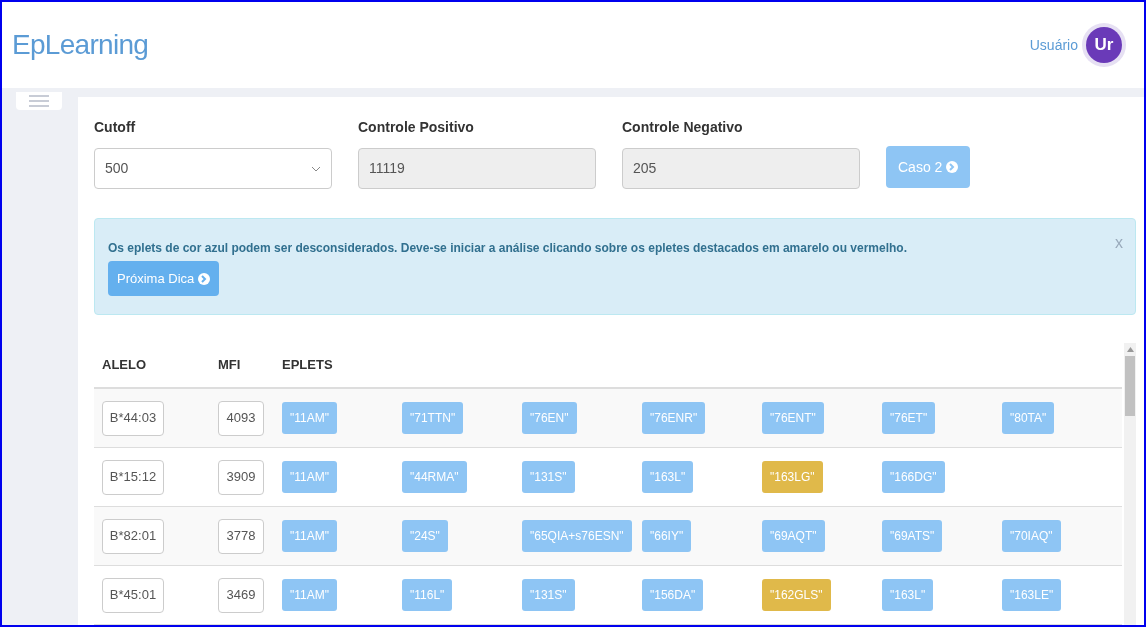  Describe the element at coordinates (928, 167) in the screenshot. I see `next-case-button: Caso 2` at that location.